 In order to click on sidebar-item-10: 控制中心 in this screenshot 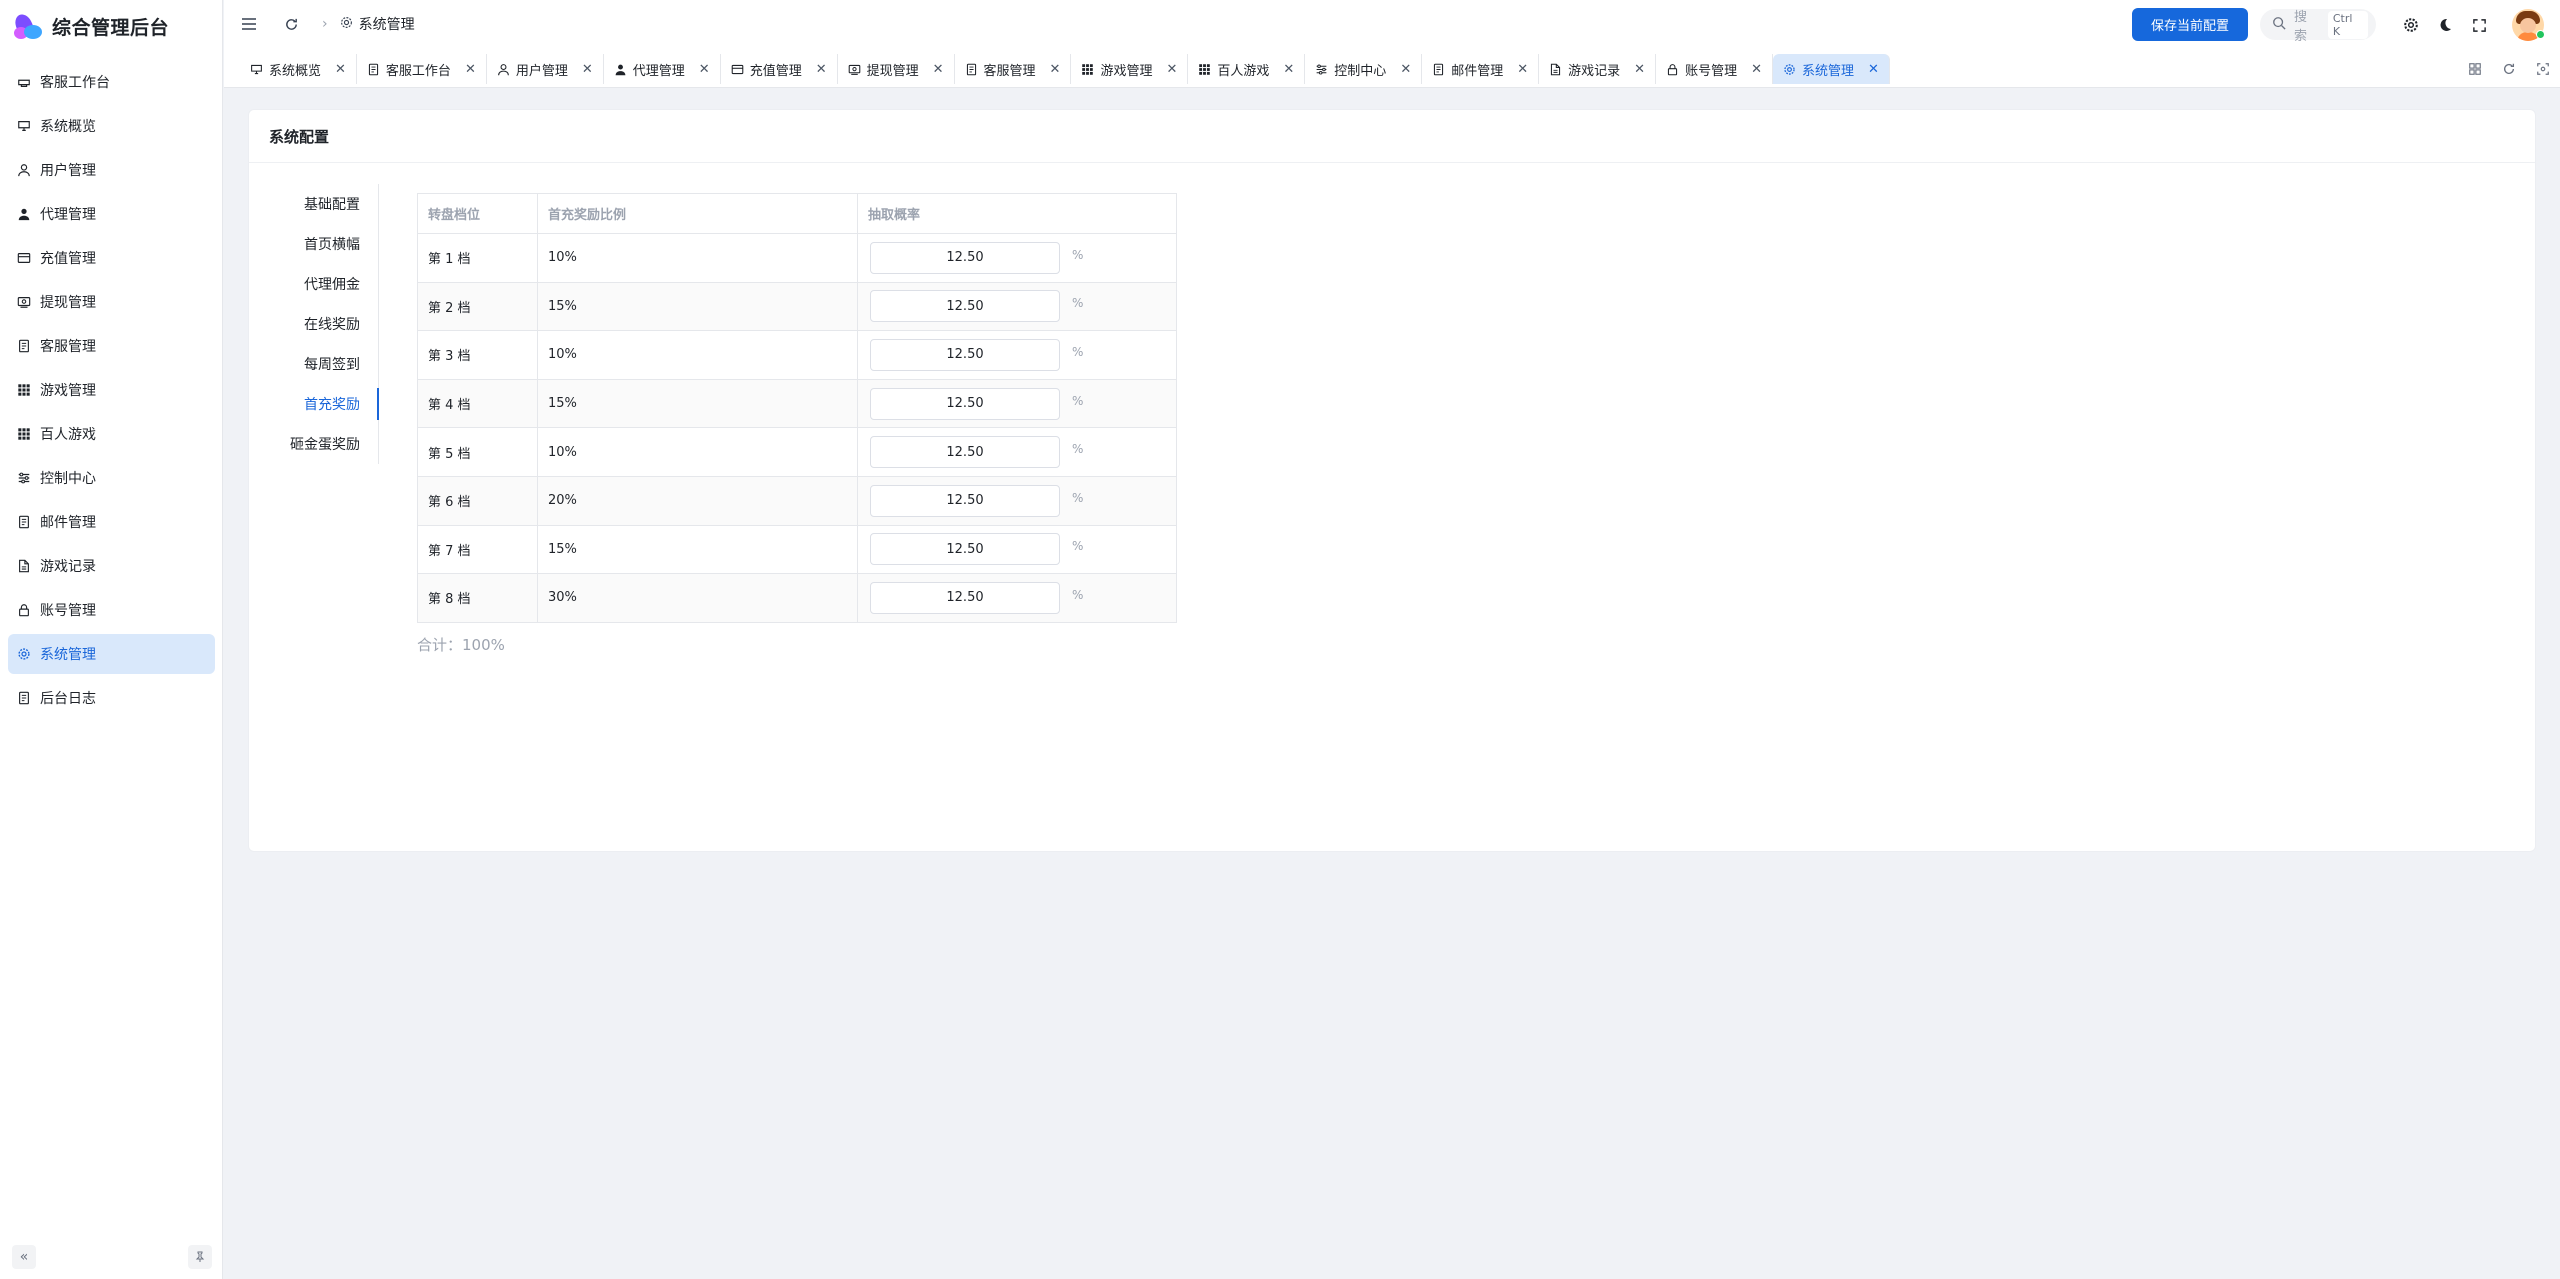, I will do `click(111, 478)`.